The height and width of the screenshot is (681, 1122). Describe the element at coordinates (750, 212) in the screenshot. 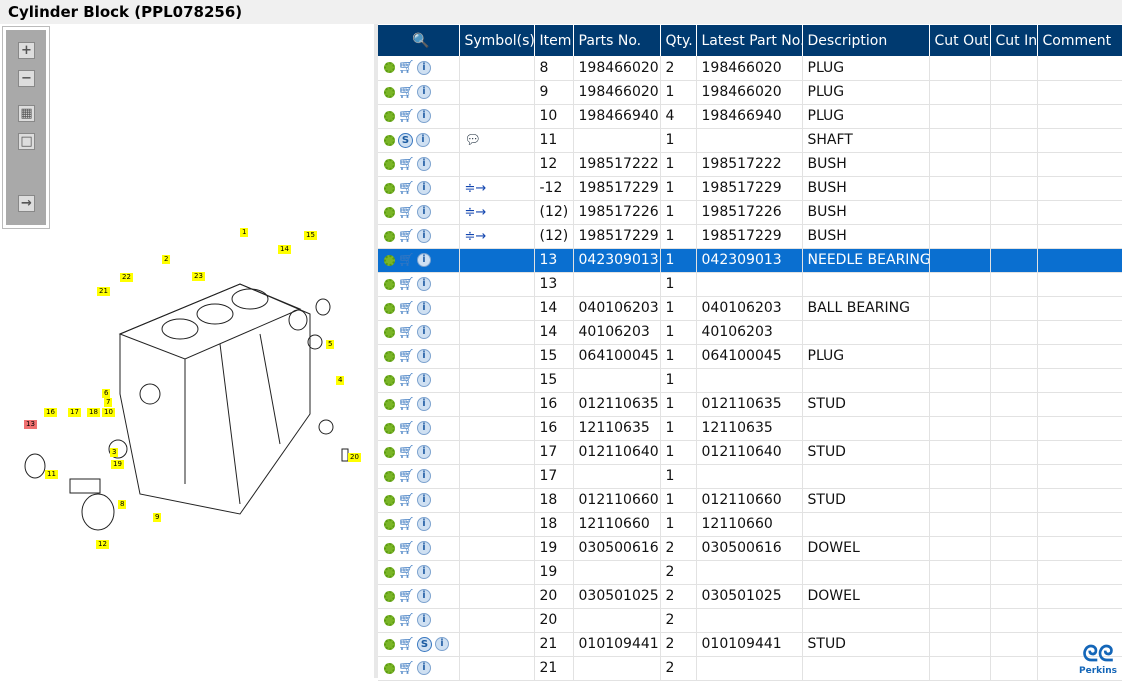

I see `table-row: 🛒︎ i ≑→ (12) 198517226 1 198517226 BUSH` at that location.